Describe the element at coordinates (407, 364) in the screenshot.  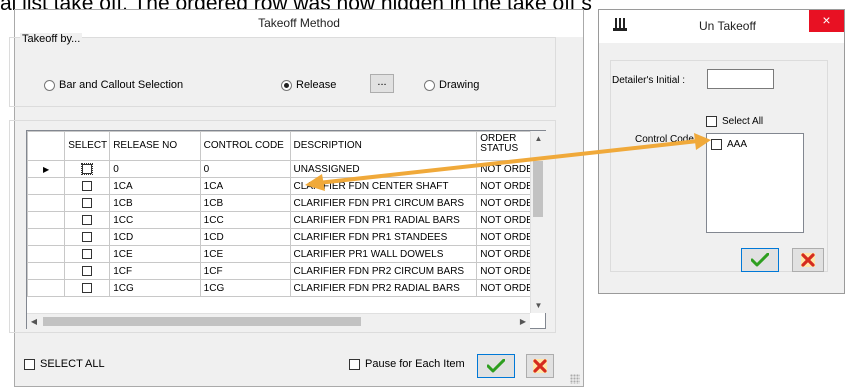
I see `pause-each-item-checkbox: Pause for Each Item` at that location.